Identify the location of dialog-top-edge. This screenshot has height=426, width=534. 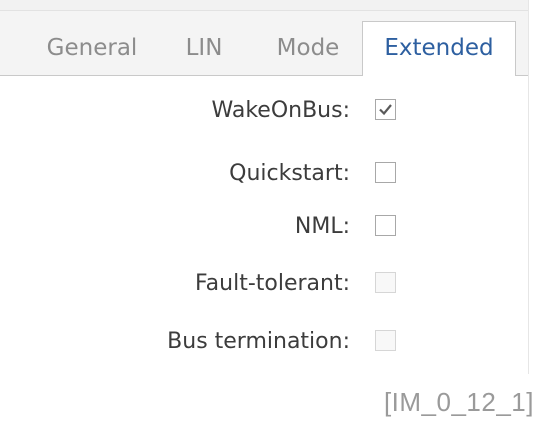
(264, 5).